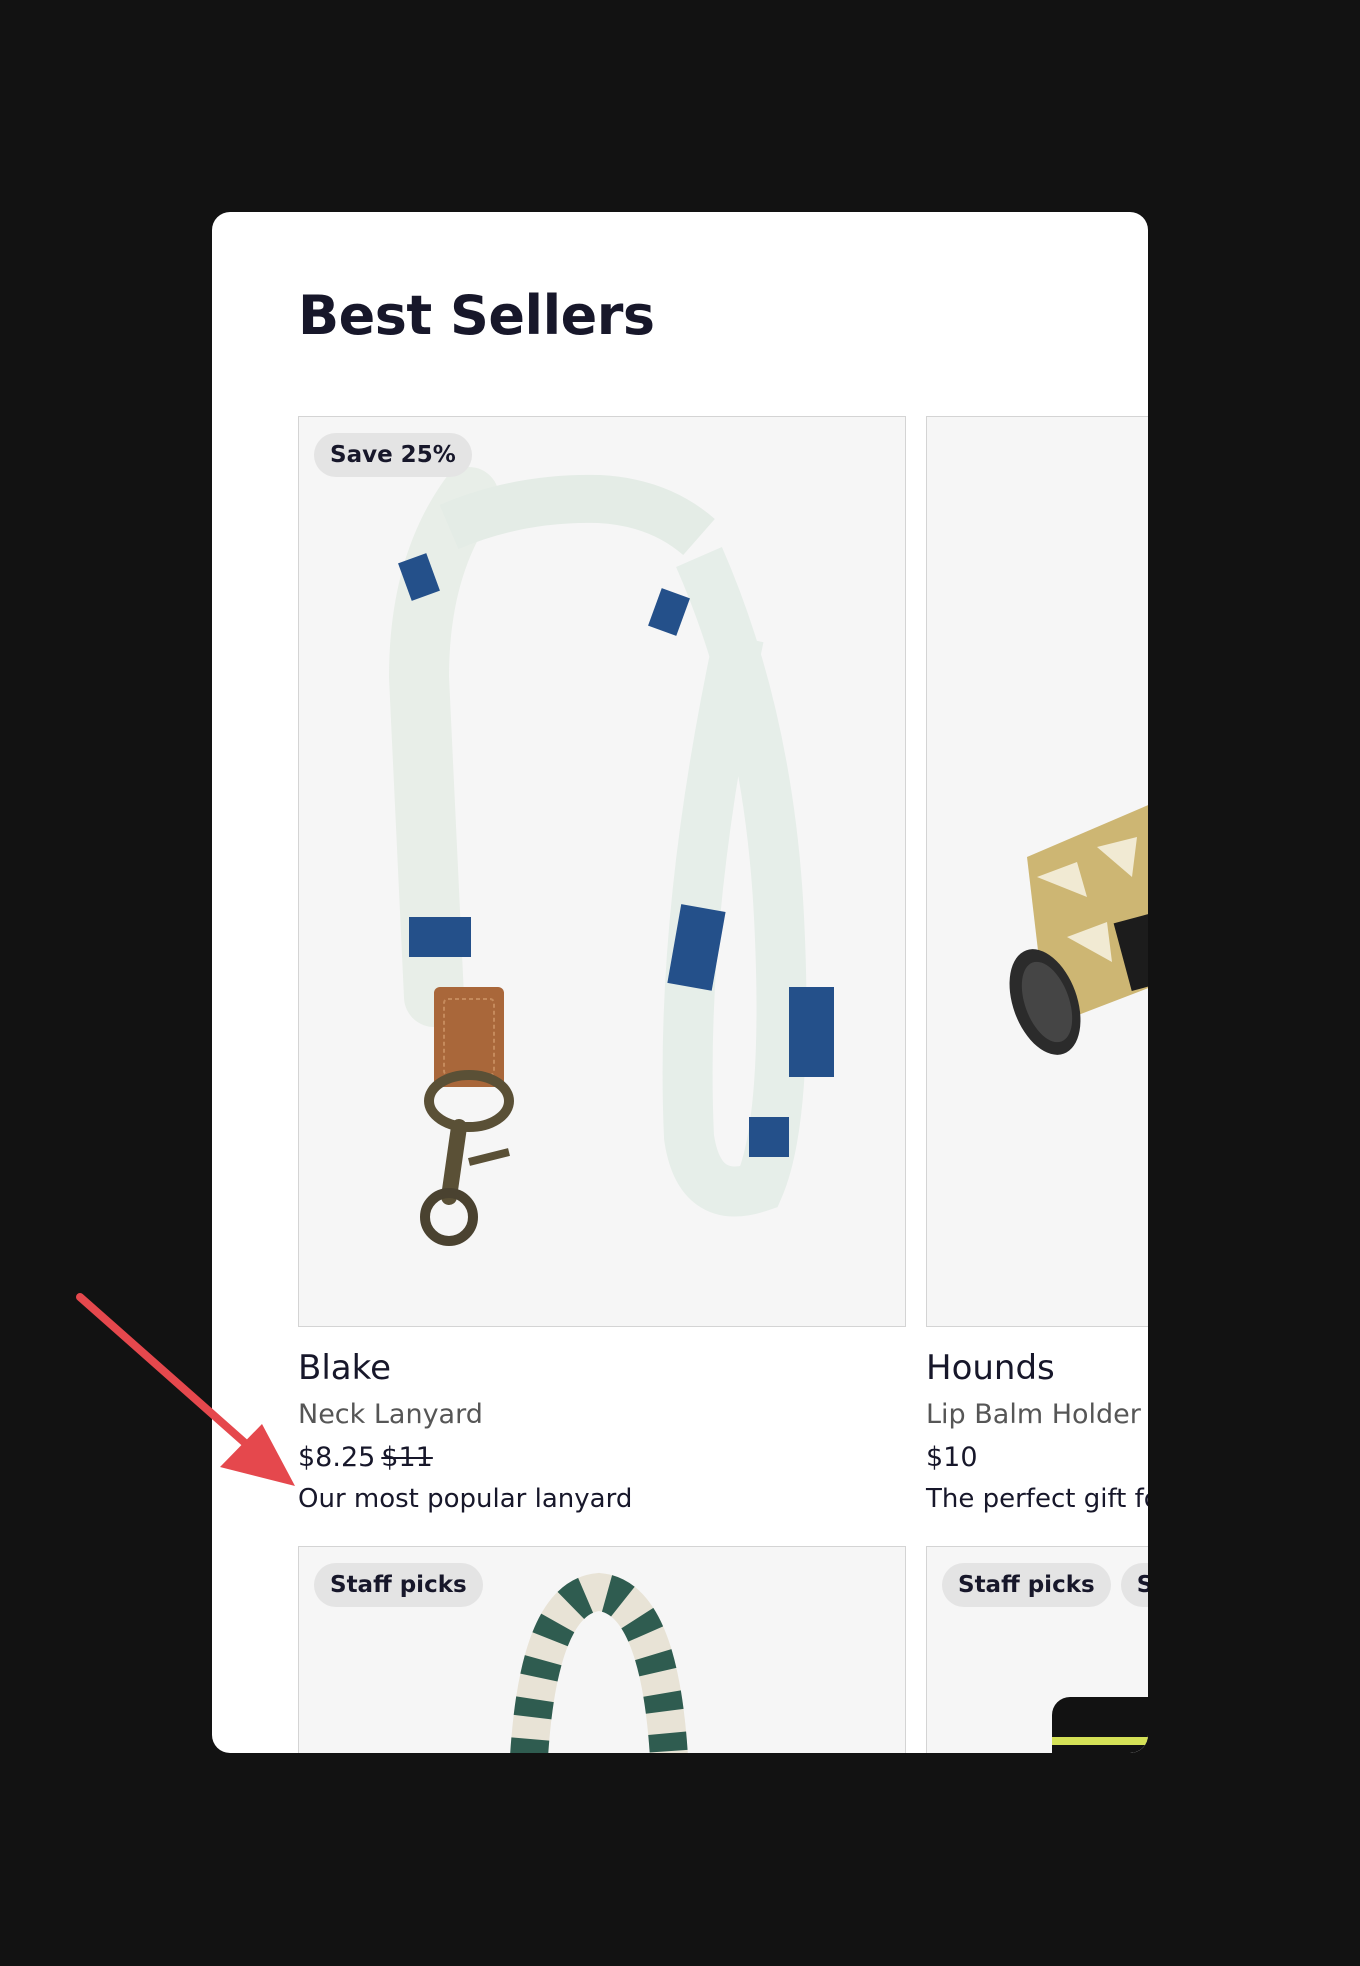 The width and height of the screenshot is (1360, 1966). I want to click on product-type: Lip Balm Holder, so click(1033, 1414).